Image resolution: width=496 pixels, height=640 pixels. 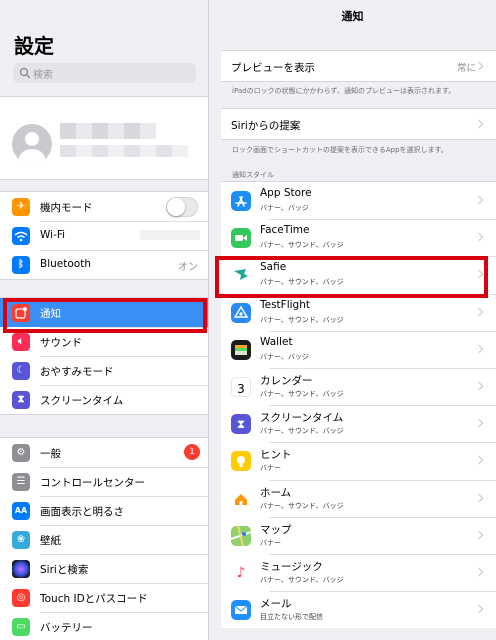 What do you see at coordinates (466, 68) in the screenshot?
I see `show-previews-value: 常に` at bounding box center [466, 68].